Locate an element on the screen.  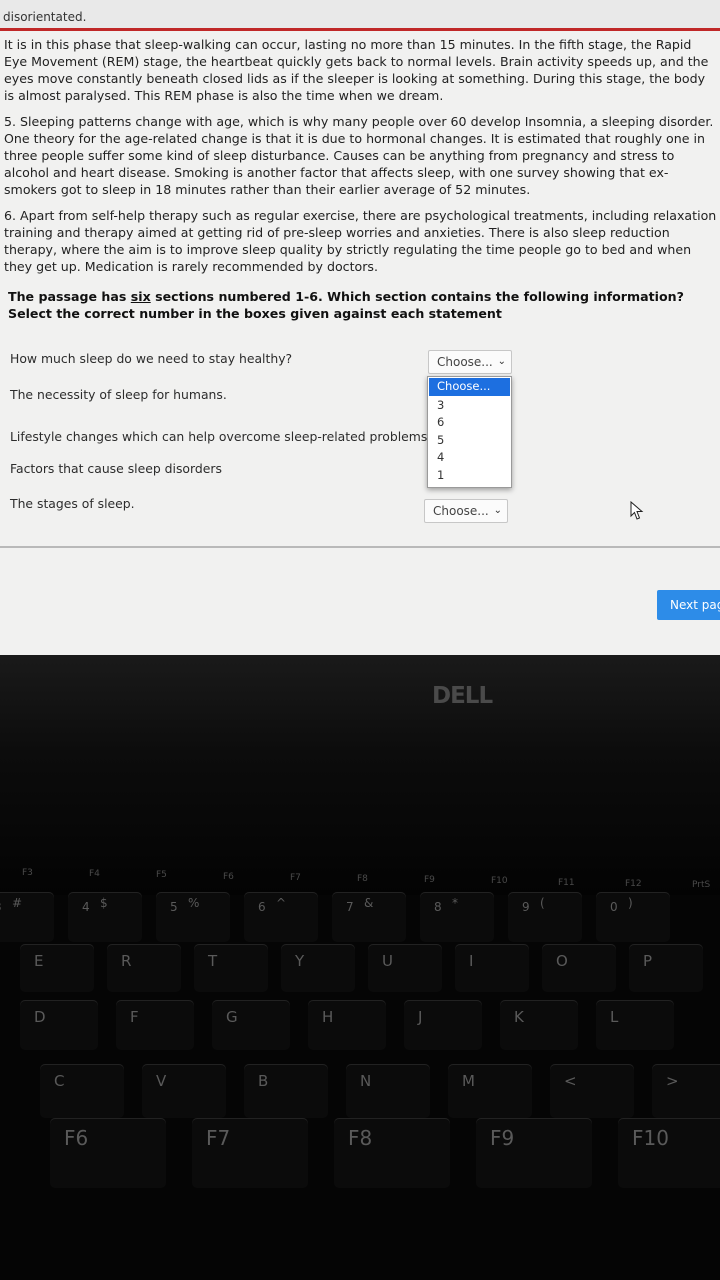
keyboard-key: > is located at coordinates (686, 1091).